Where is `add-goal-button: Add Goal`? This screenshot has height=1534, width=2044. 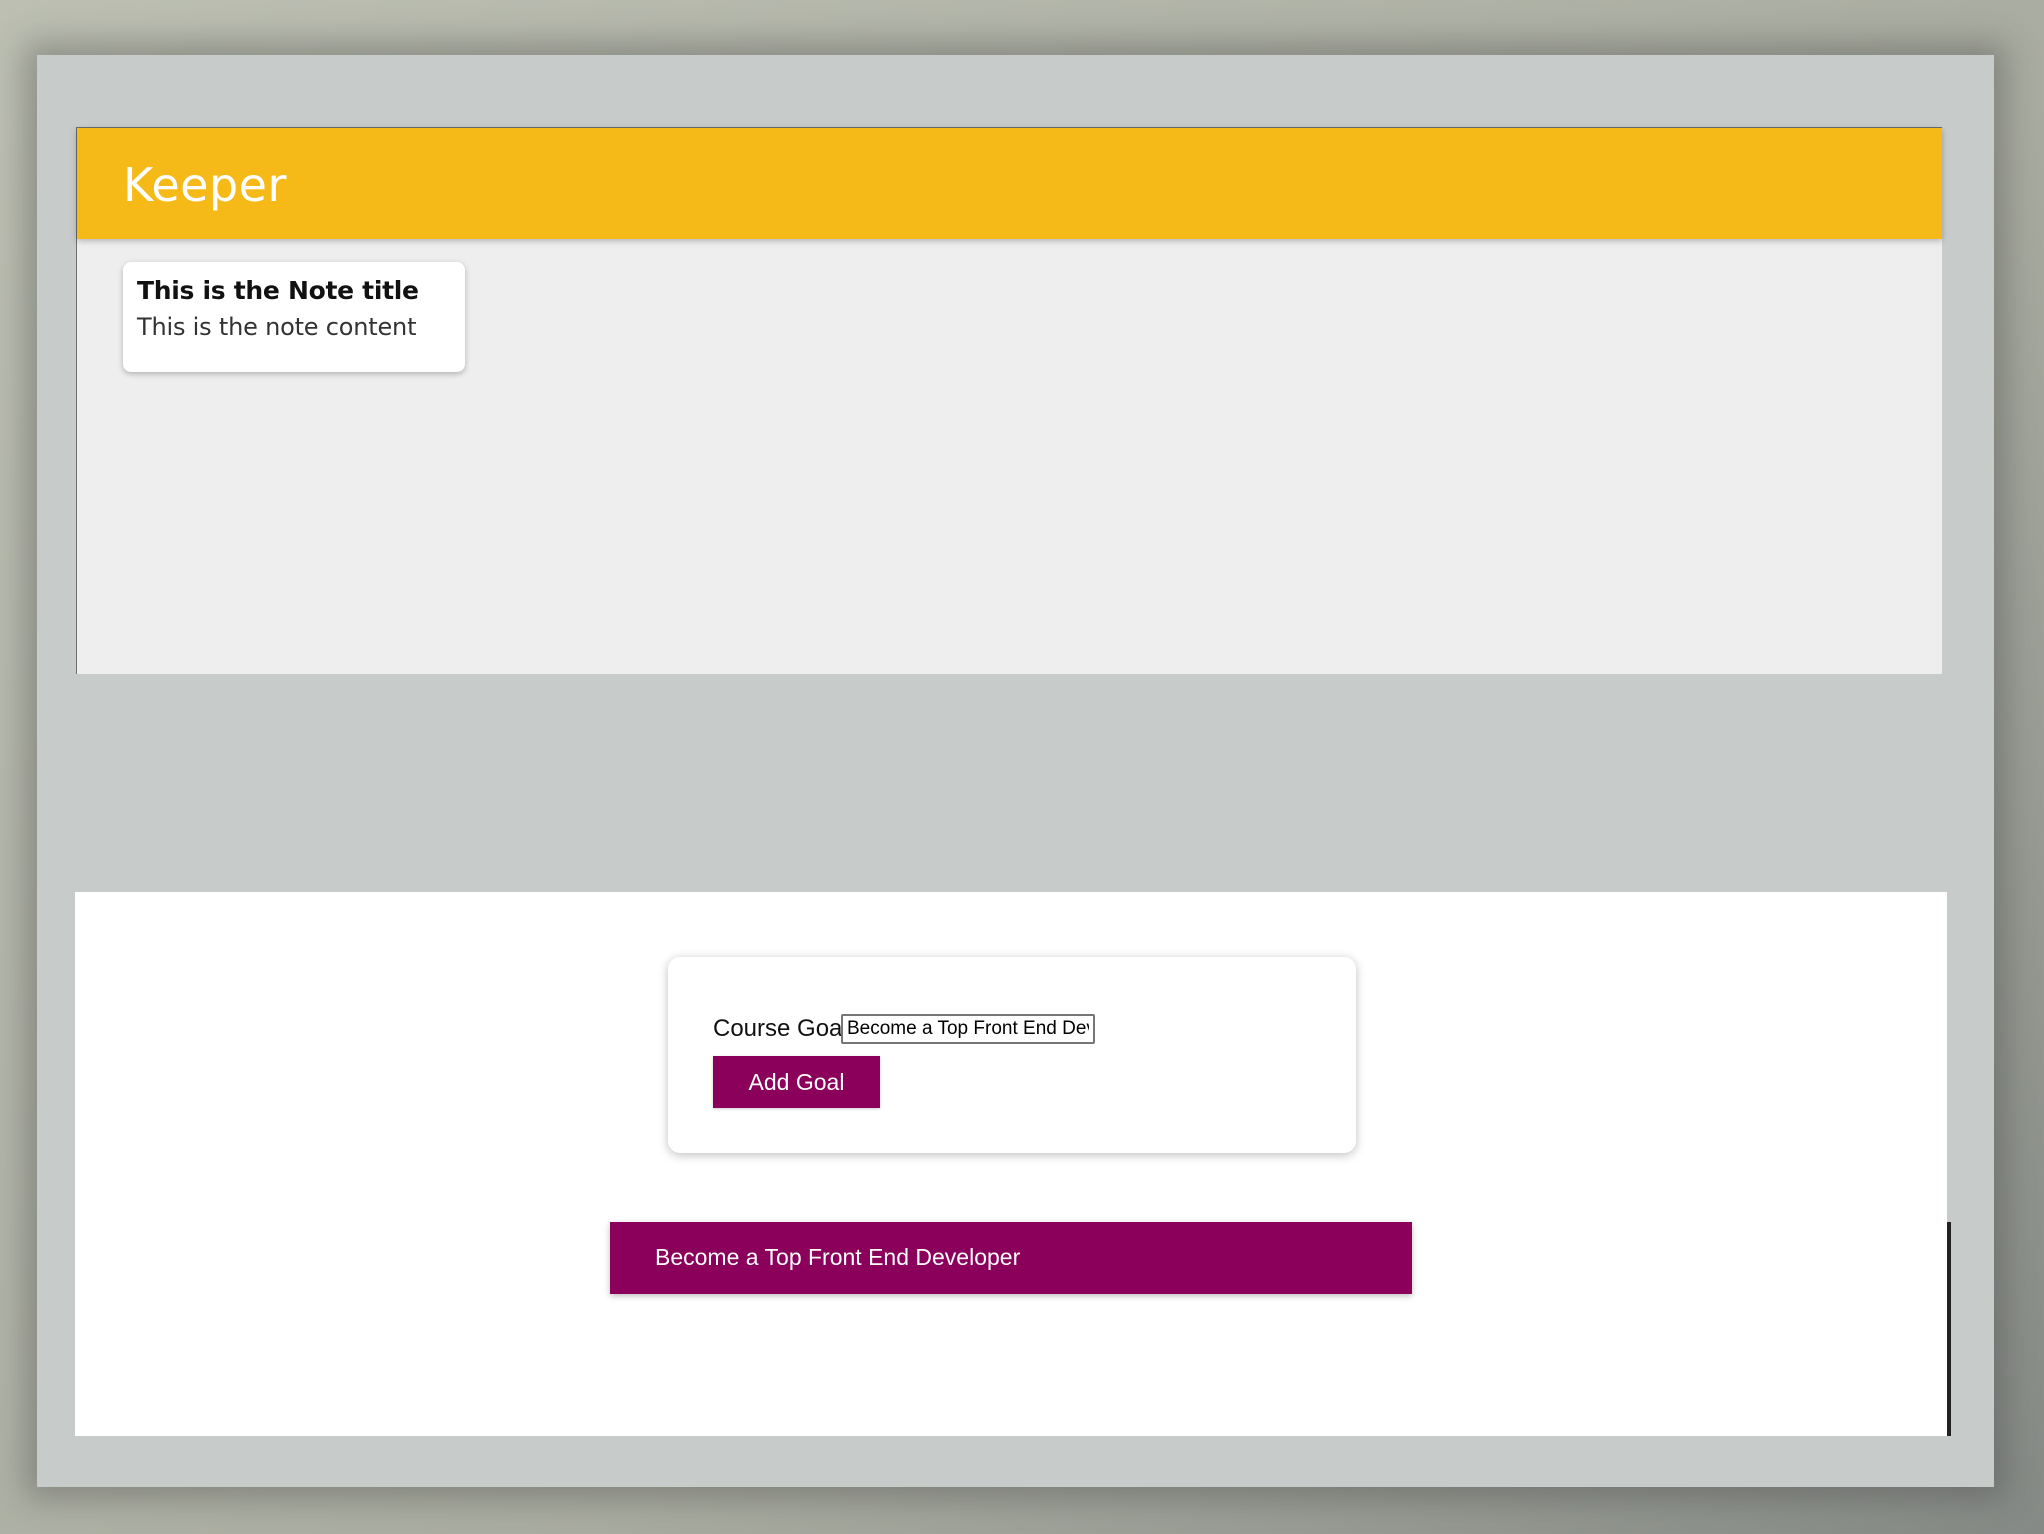
add-goal-button: Add Goal is located at coordinates (796, 1082).